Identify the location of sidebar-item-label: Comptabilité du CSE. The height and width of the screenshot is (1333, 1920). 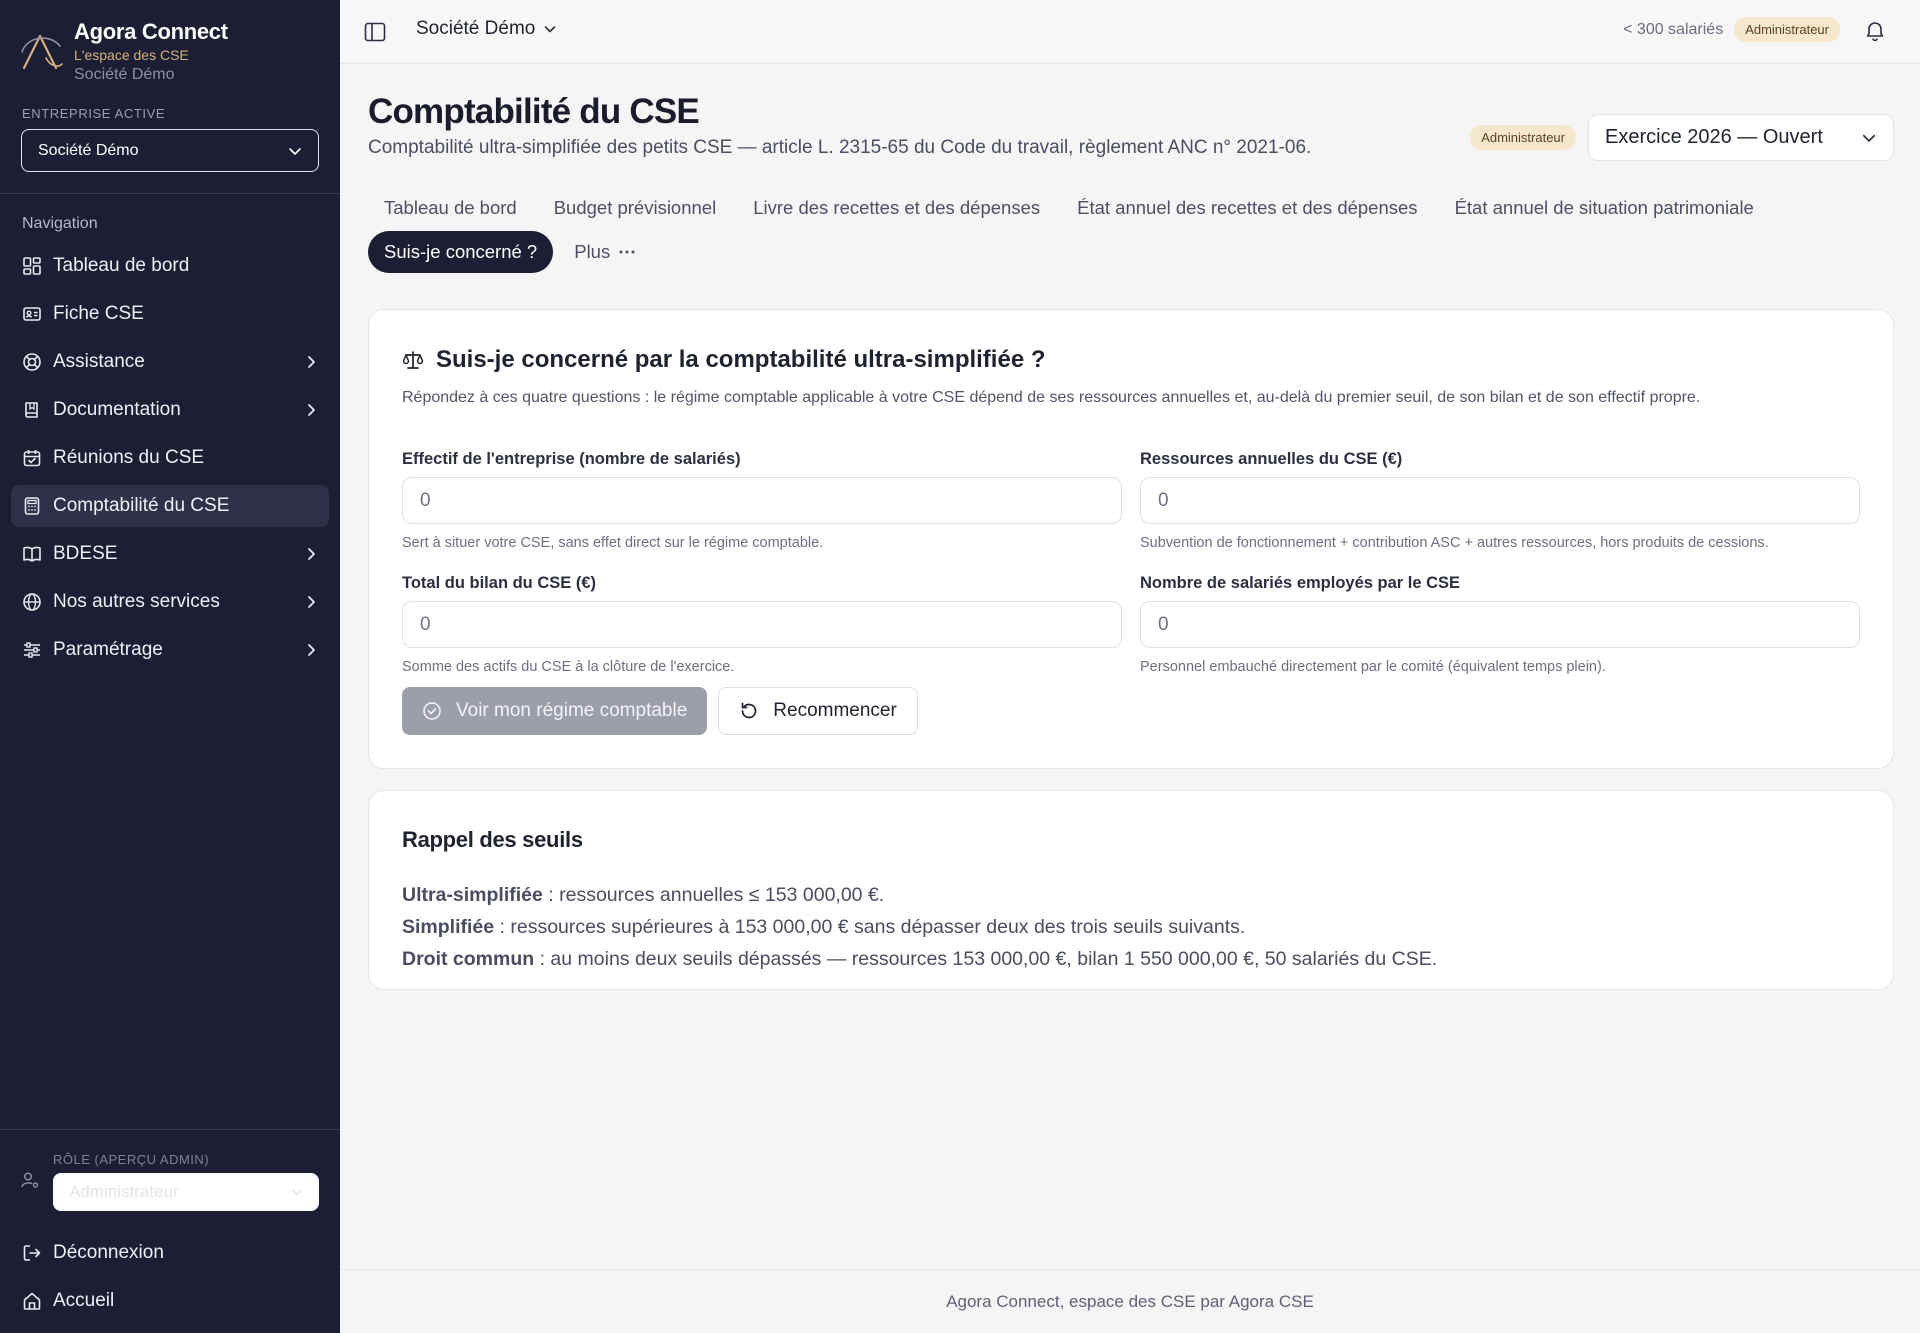
(141, 505).